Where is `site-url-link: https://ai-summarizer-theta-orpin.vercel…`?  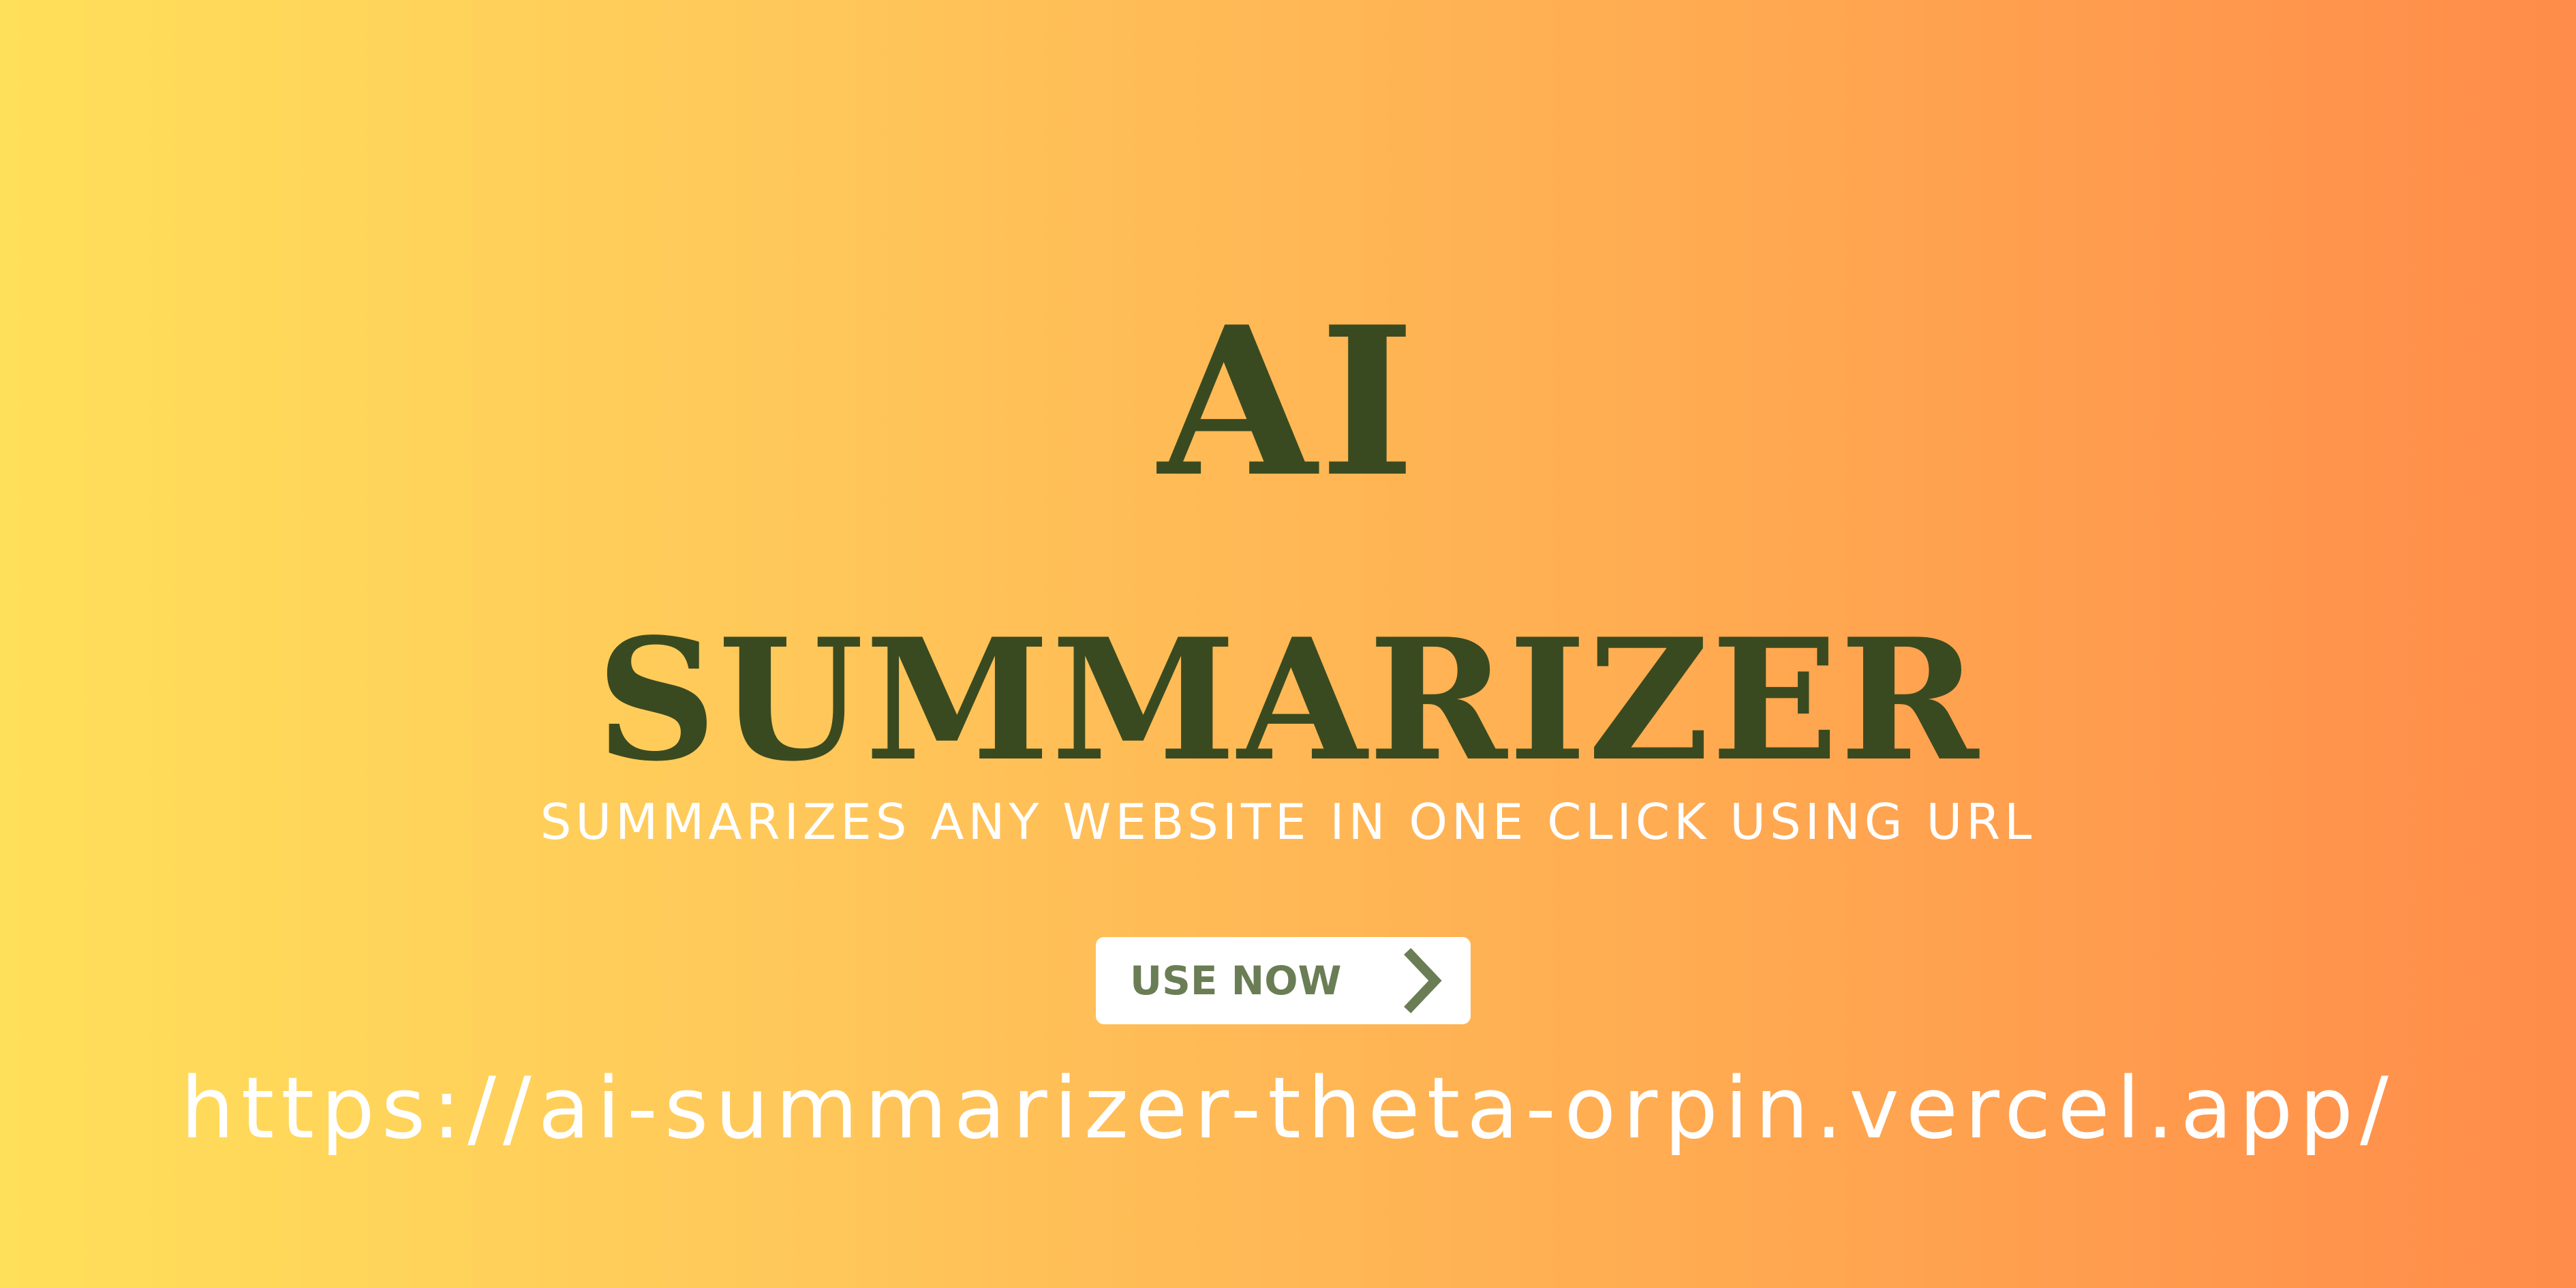 site-url-link: https://ai-summarizer-theta-orpin.vercel… is located at coordinates (1288, 1109).